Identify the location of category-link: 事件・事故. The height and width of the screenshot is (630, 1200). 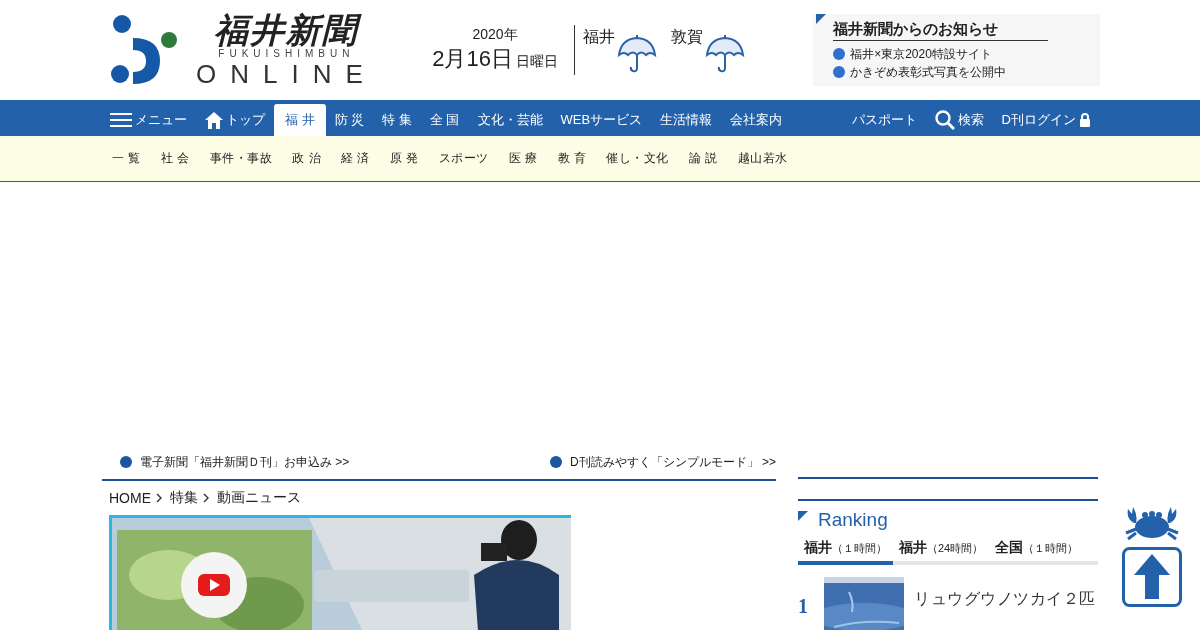
(241, 158).